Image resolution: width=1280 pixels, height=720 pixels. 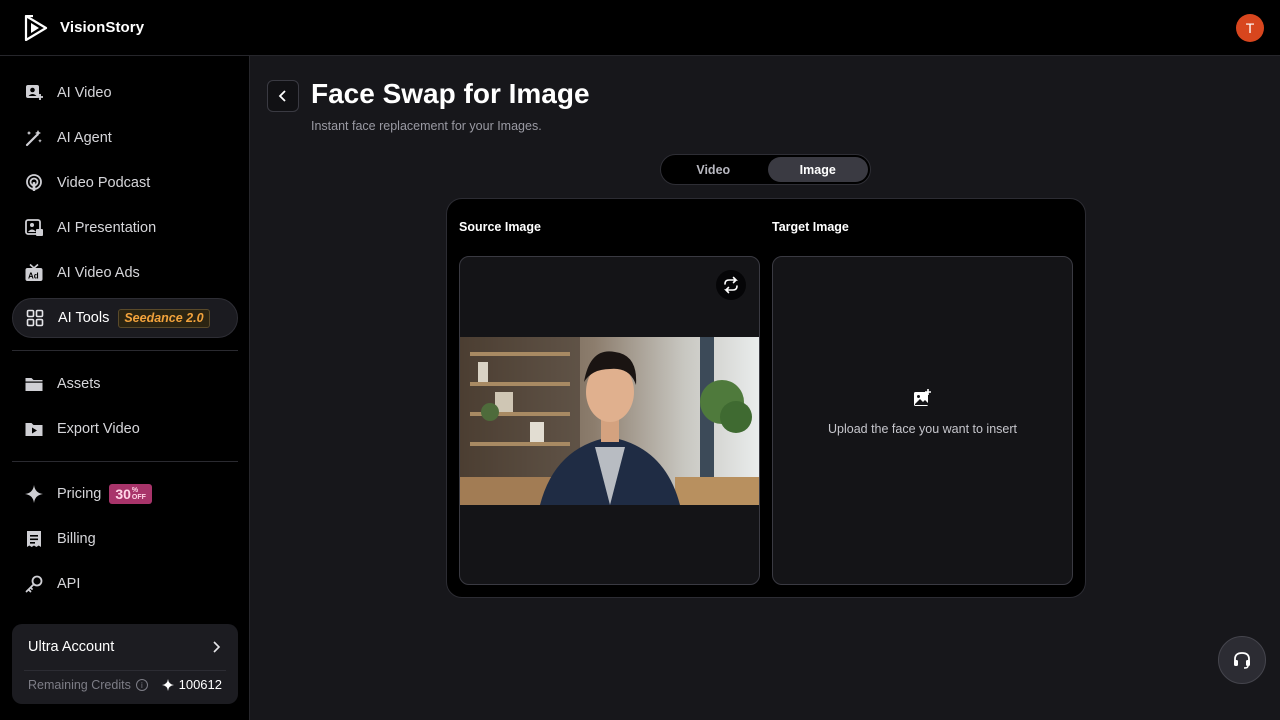 What do you see at coordinates (125, 584) in the screenshot?
I see `sidebar-item-api: API` at bounding box center [125, 584].